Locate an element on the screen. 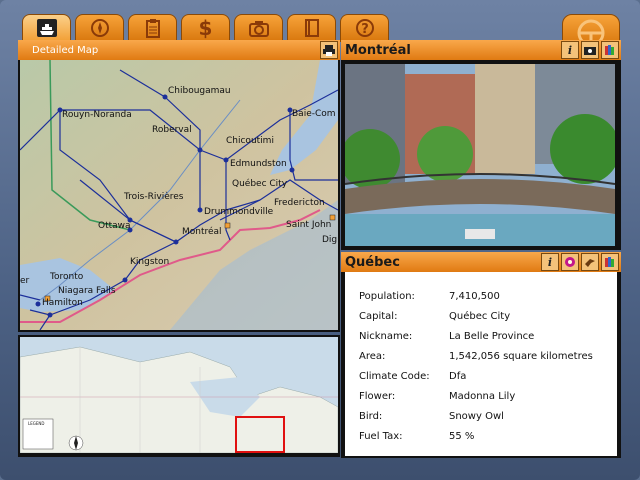  map-label: Ottawa is located at coordinates (114, 226).